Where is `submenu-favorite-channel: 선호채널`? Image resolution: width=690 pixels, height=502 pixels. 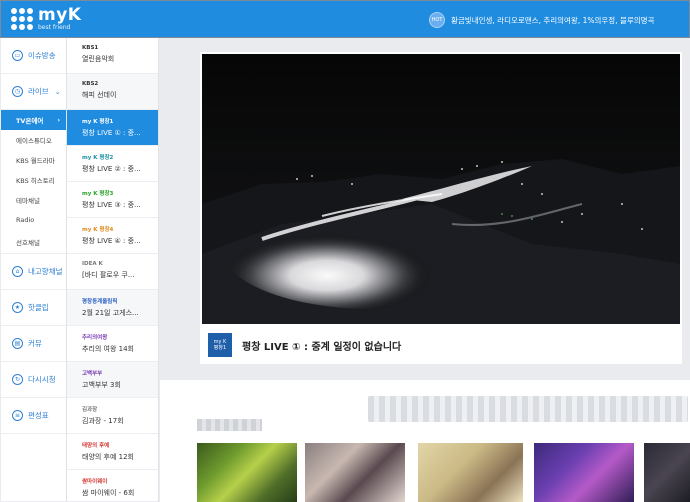 submenu-favorite-channel: 선호채널 is located at coordinates (33, 242).